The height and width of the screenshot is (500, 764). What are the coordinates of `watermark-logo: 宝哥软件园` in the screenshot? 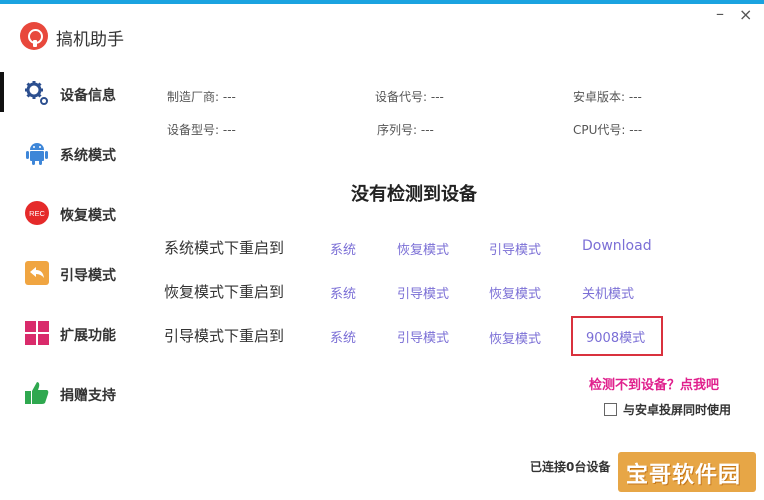 It's located at (687, 472).